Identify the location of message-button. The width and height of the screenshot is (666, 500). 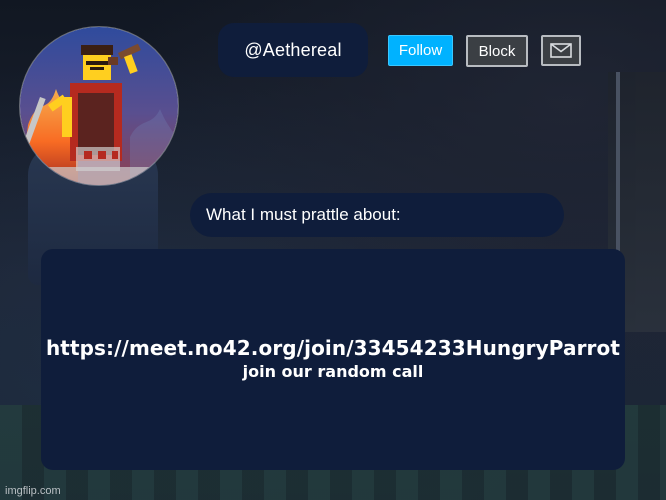
(561, 50).